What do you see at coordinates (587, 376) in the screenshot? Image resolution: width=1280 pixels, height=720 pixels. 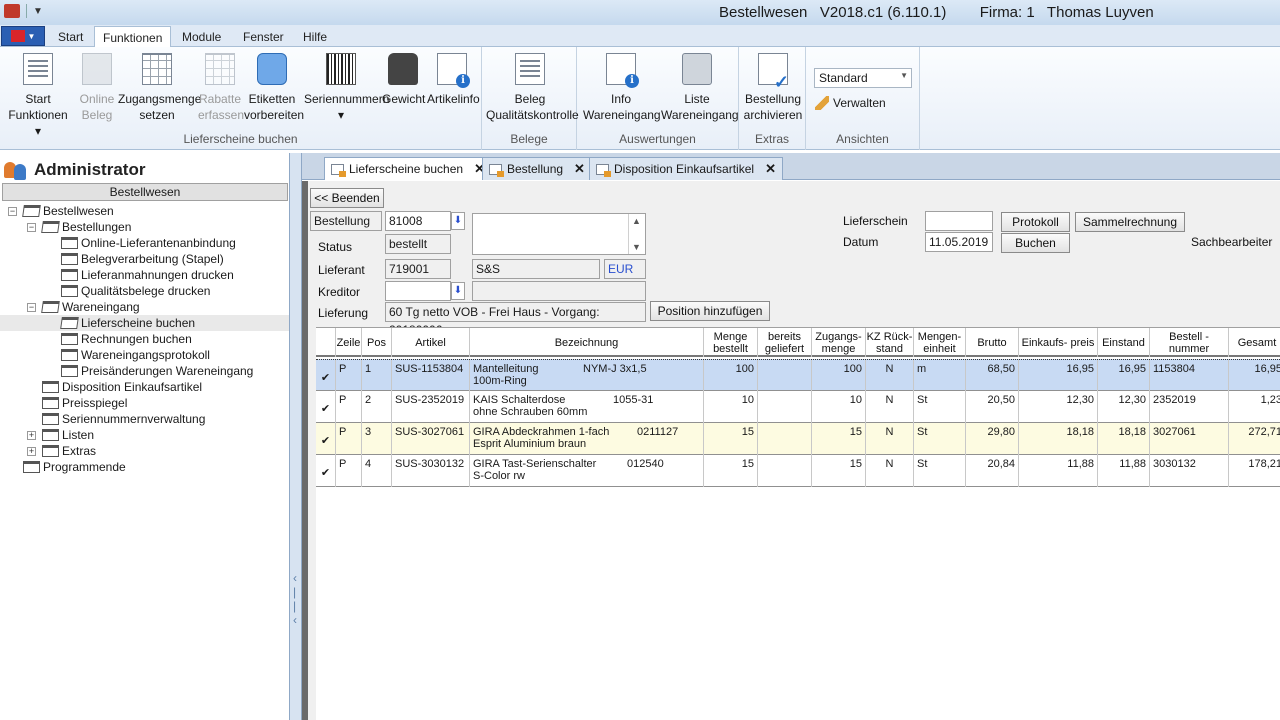 I see `cell-bezeichnung: Mantelleitung NYM-J 3x1,5 100m-Ring` at bounding box center [587, 376].